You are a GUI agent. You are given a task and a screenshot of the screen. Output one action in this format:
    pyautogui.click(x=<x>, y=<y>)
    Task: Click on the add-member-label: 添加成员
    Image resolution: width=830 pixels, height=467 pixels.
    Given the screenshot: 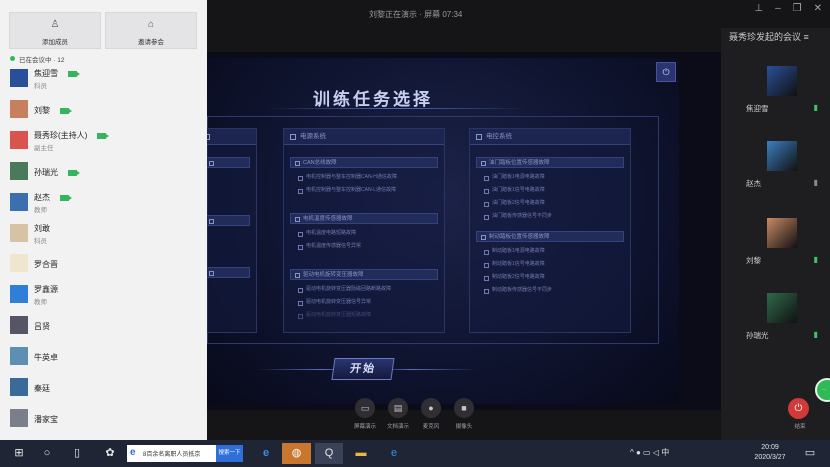 What is the action you would take?
    pyautogui.click(x=55, y=42)
    